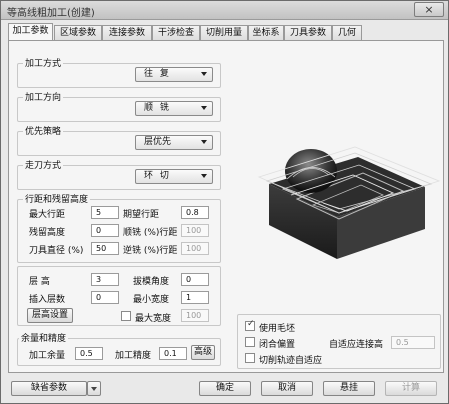 Image resolution: width=449 pixels, height=404 pixels. Describe the element at coordinates (347, 33) in the screenshot. I see `tab-geometry: 几何` at that location.